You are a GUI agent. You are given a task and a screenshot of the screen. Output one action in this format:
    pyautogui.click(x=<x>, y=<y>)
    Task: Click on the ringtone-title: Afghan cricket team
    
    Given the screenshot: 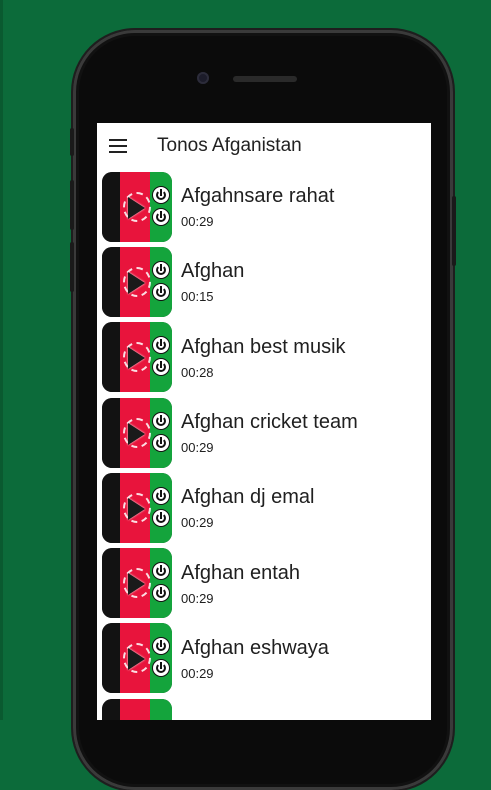 What is the action you would take?
    pyautogui.click(x=269, y=422)
    